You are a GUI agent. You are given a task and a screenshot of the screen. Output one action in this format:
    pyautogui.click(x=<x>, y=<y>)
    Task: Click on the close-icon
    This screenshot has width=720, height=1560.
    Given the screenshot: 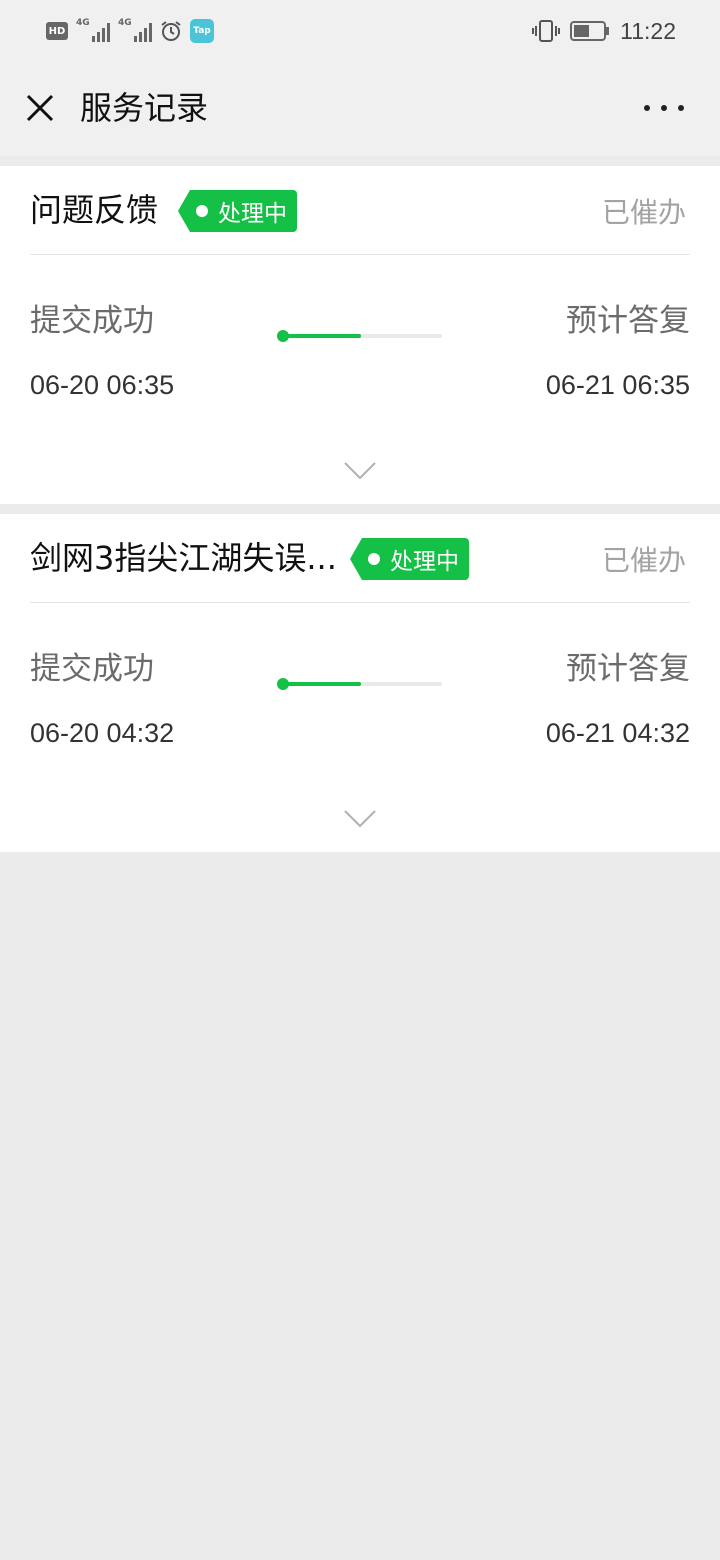 What is the action you would take?
    pyautogui.click(x=40, y=108)
    